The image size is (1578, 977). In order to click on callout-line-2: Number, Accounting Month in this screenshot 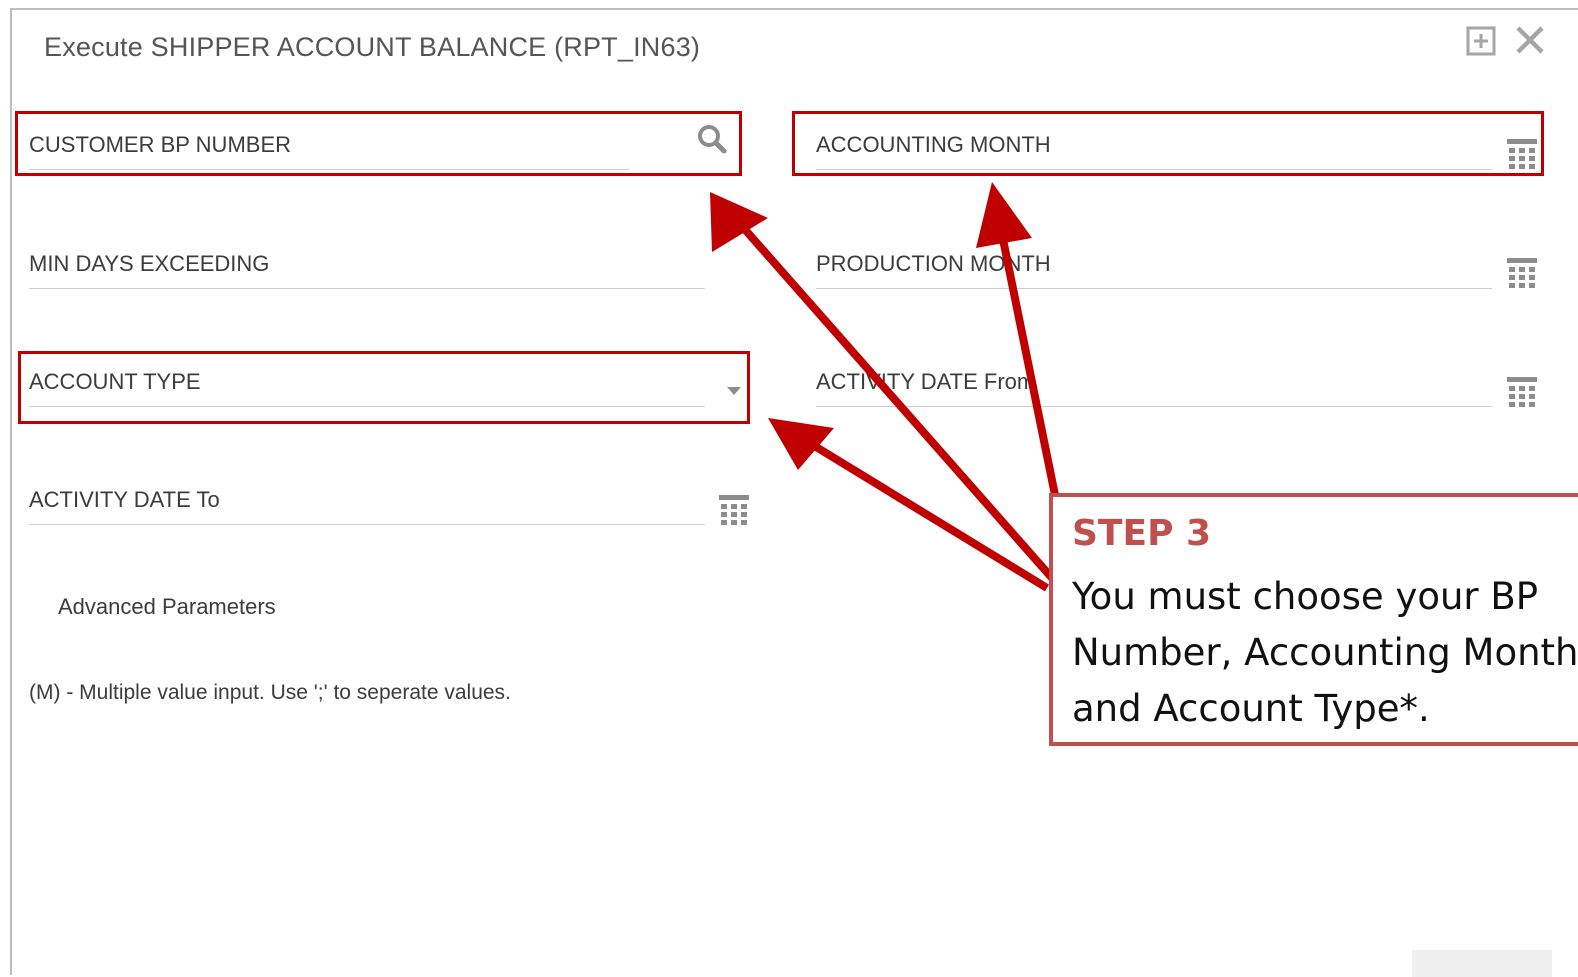, I will do `click(1325, 652)`.